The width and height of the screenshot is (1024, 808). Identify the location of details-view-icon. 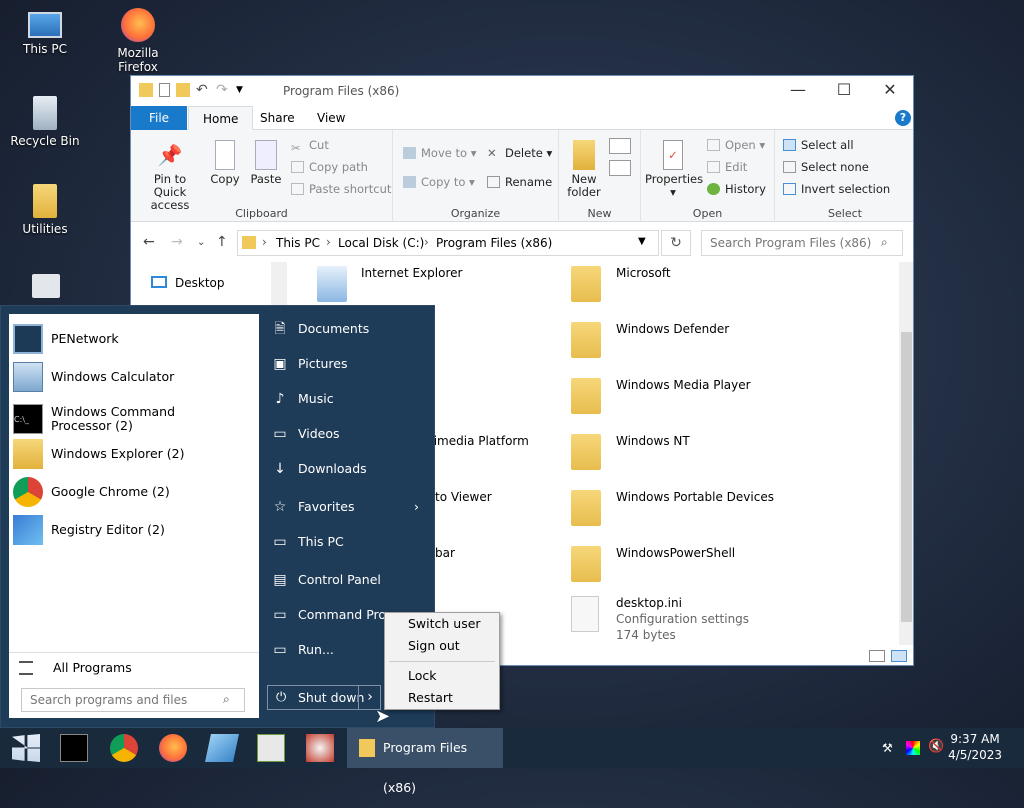
(877, 656).